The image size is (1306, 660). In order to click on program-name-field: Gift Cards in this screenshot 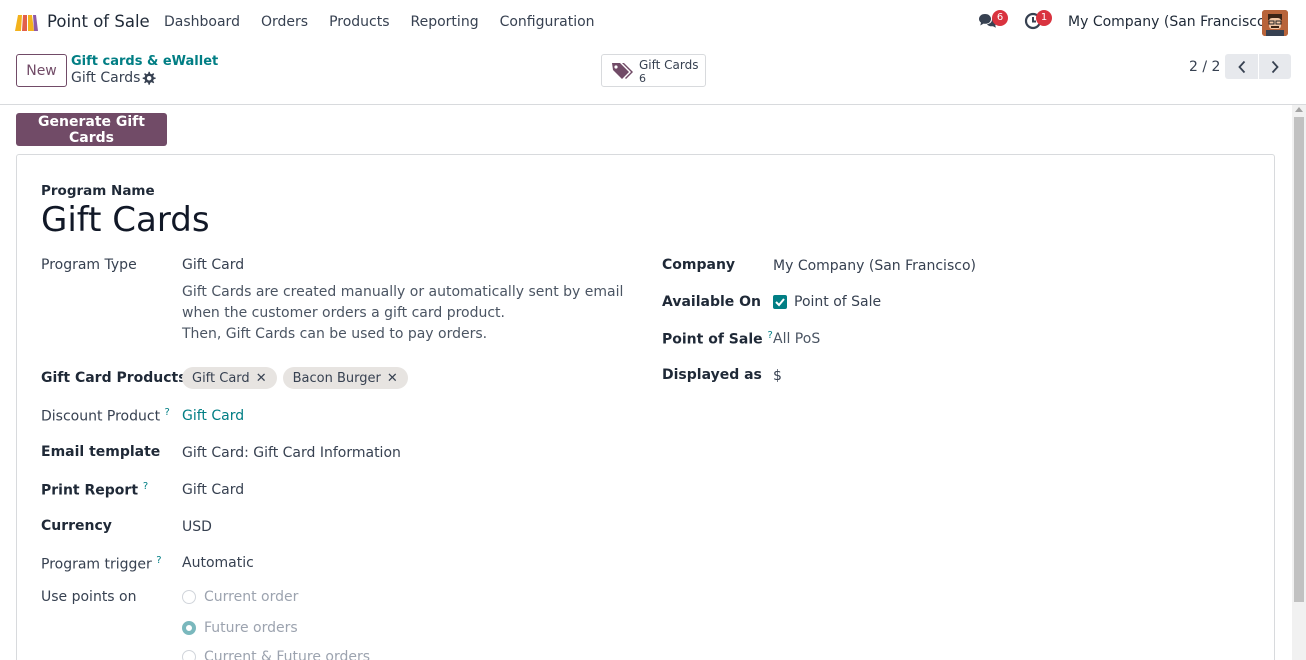, I will do `click(125, 220)`.